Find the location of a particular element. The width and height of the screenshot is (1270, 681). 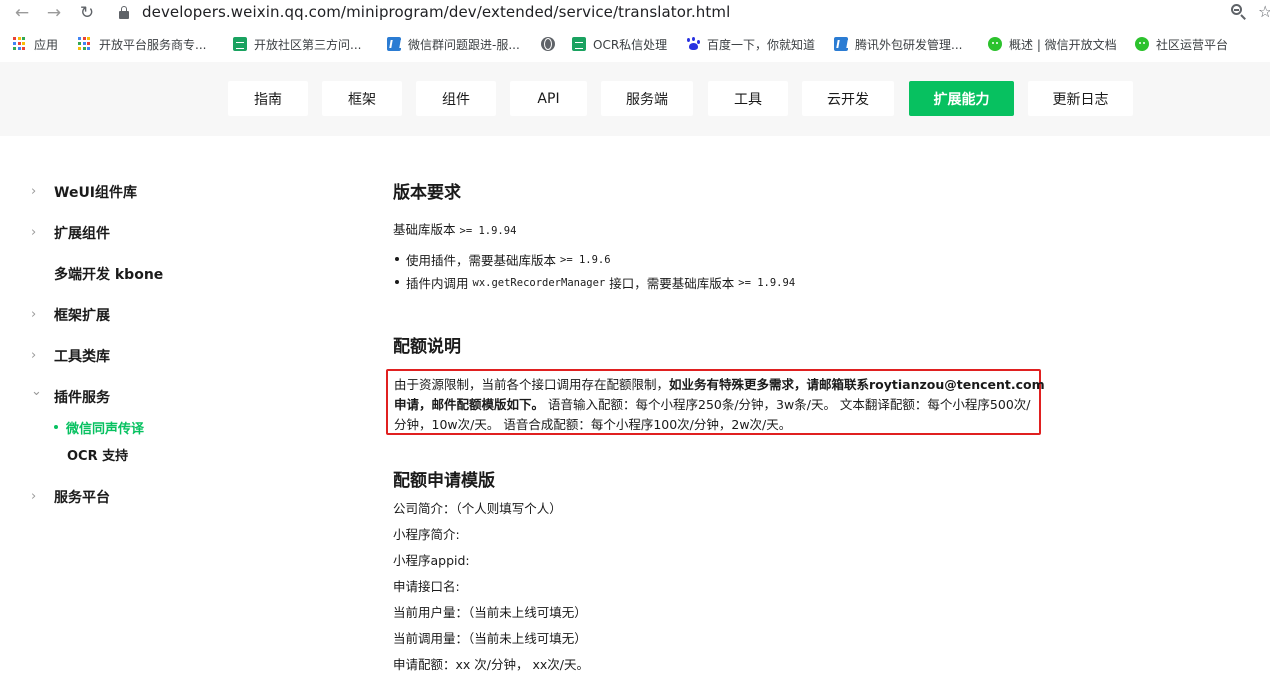

bookmark-star-icon: ☆ is located at coordinates (1264, 11).